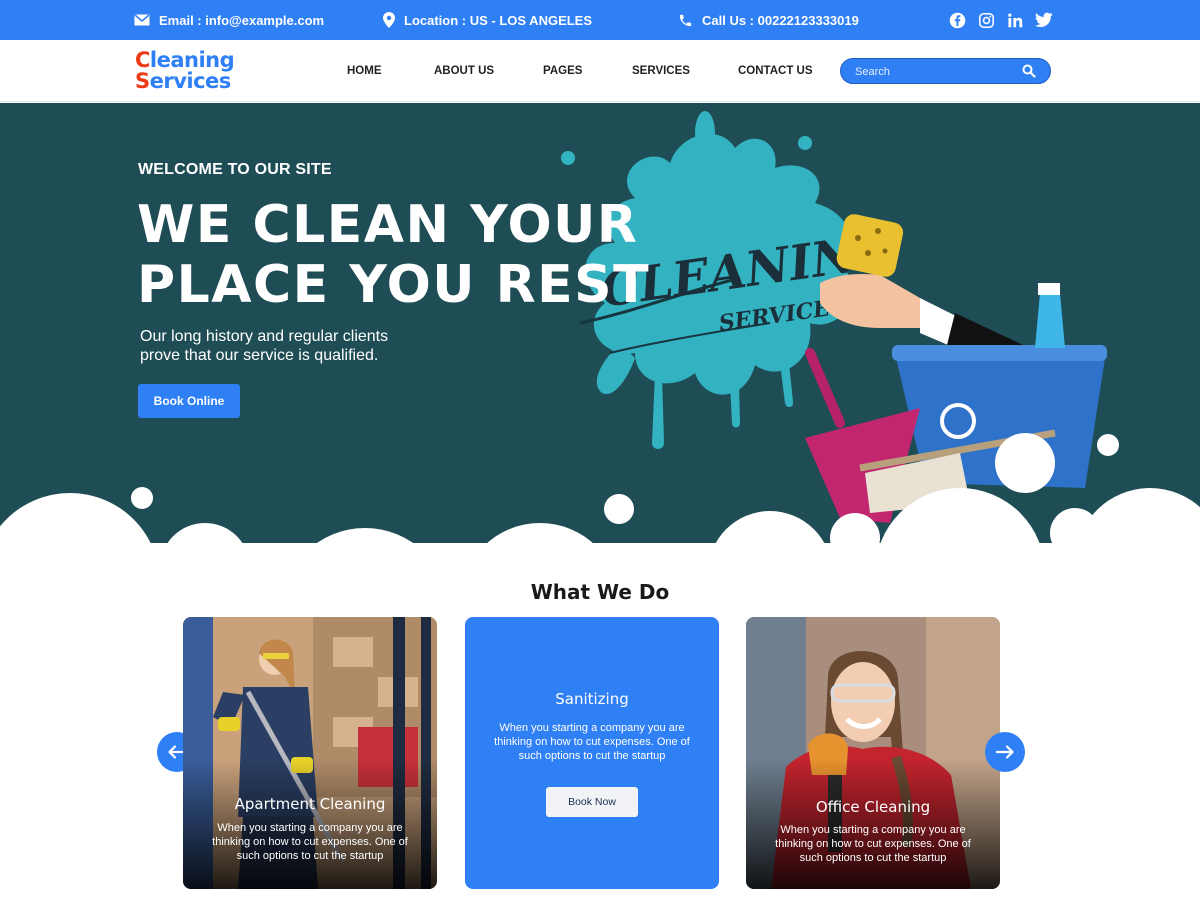 This screenshot has width=1200, height=900. I want to click on hero-headline: WE CLEAN YOUR PLACE YOU REST, so click(393, 255).